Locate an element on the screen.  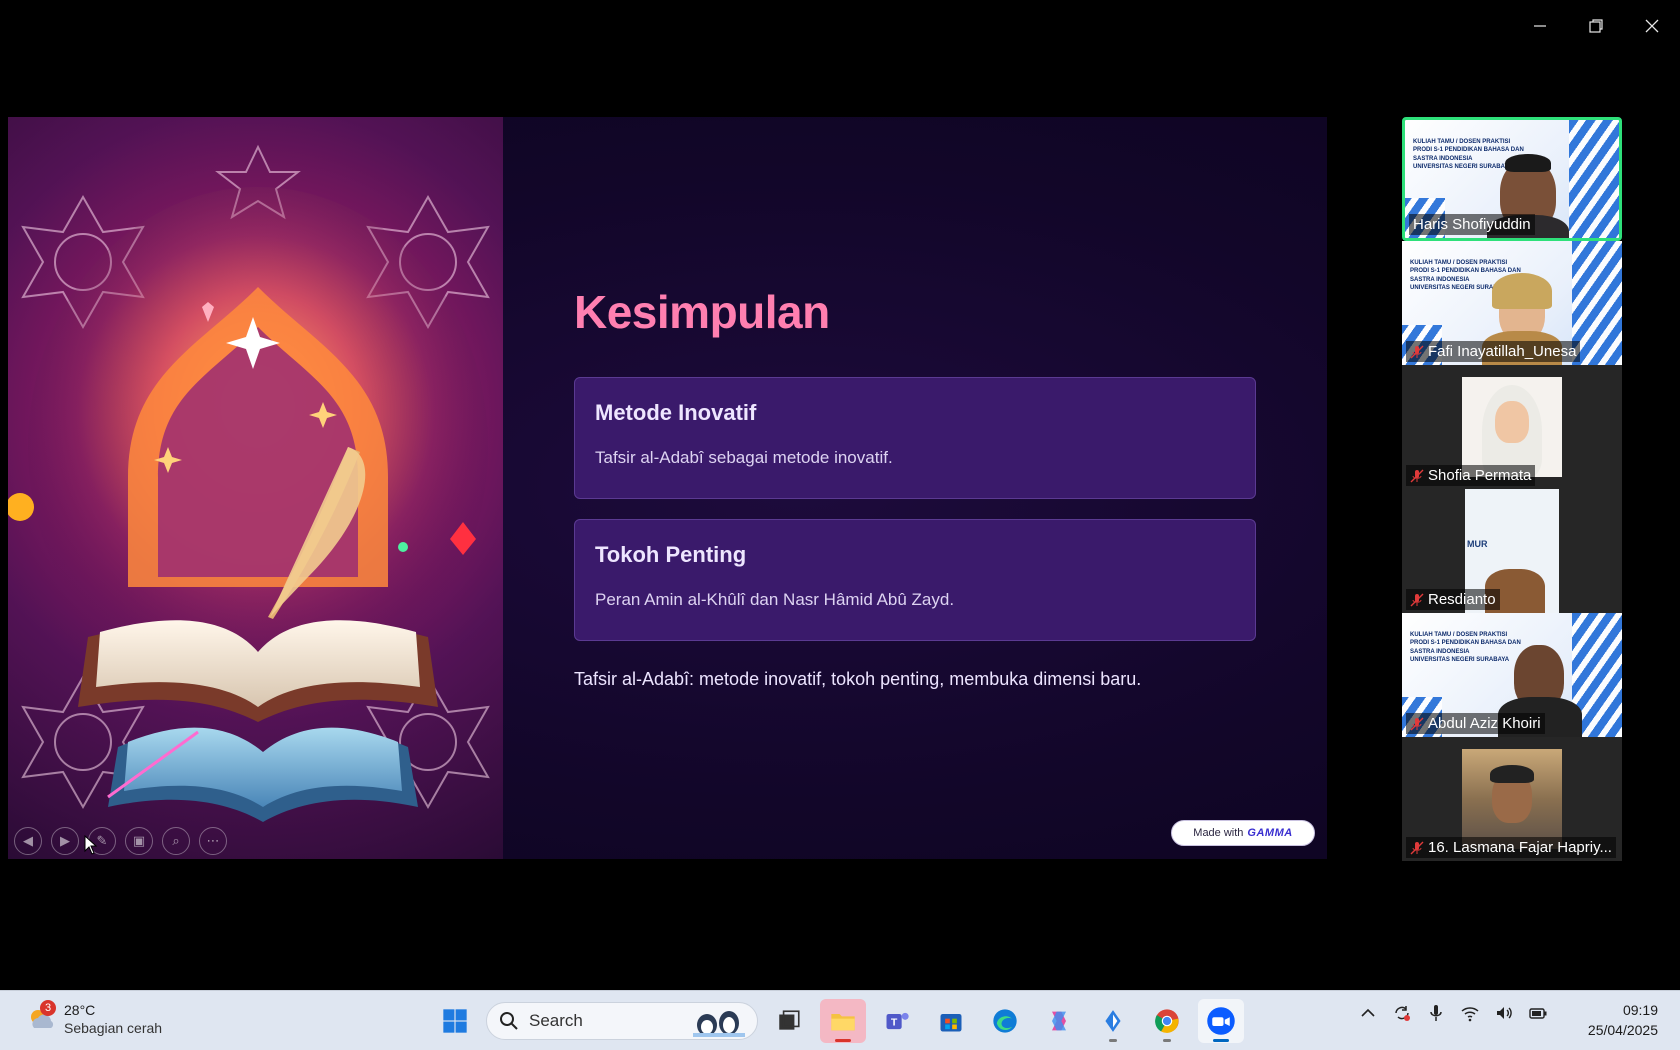
more-icon: ⋯ is located at coordinates (213, 840).